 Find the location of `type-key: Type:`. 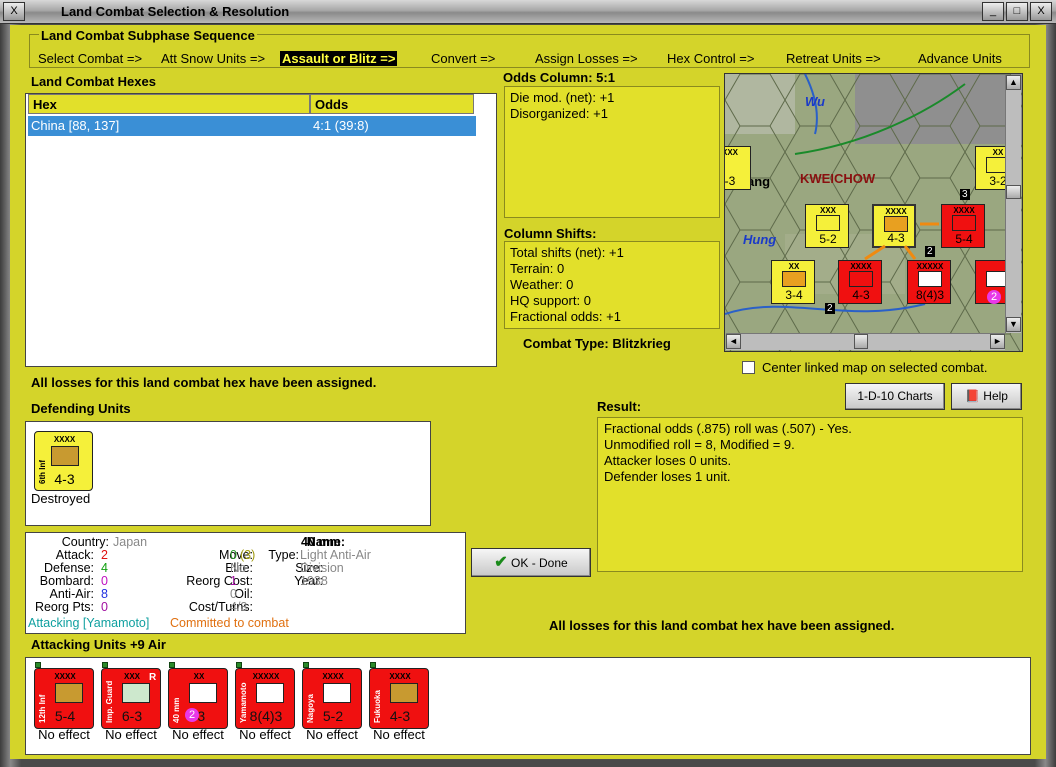

type-key: Type: is located at coordinates (283, 555).